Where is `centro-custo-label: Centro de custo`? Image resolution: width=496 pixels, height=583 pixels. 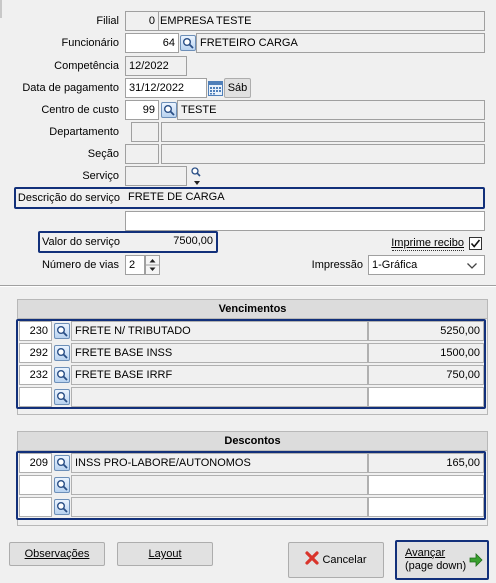
centro-custo-label: Centro de custo is located at coordinates (80, 110).